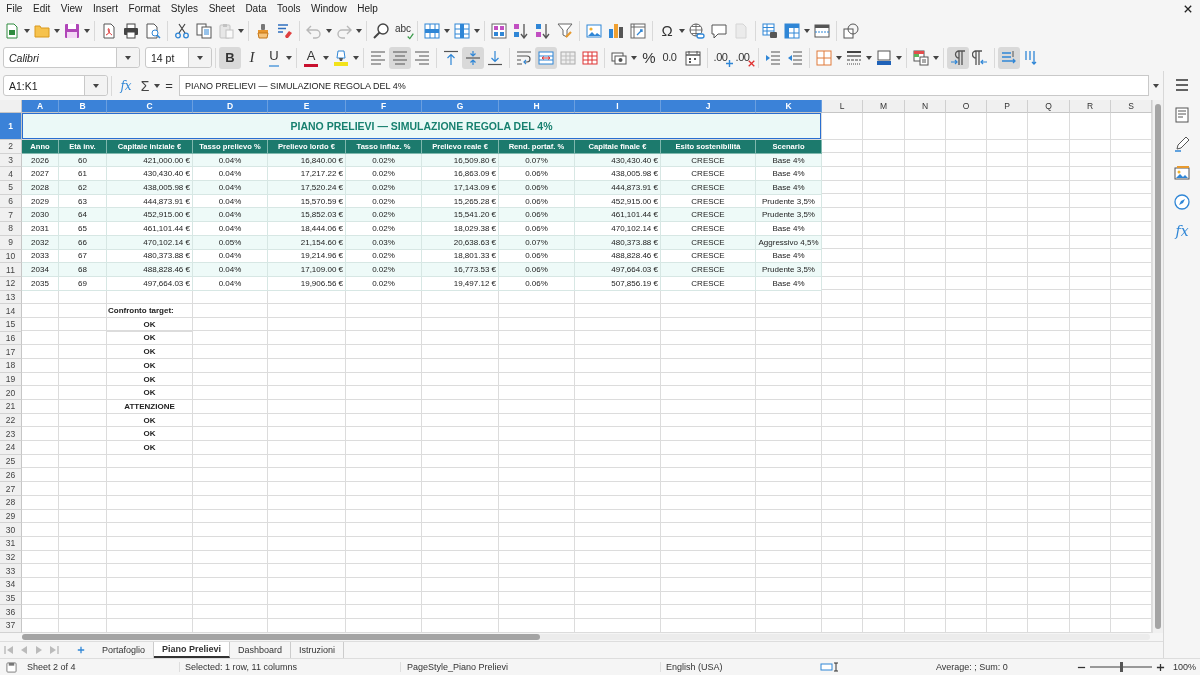 This screenshot has width=1200, height=675. I want to click on row-header: 8, so click(11, 229).